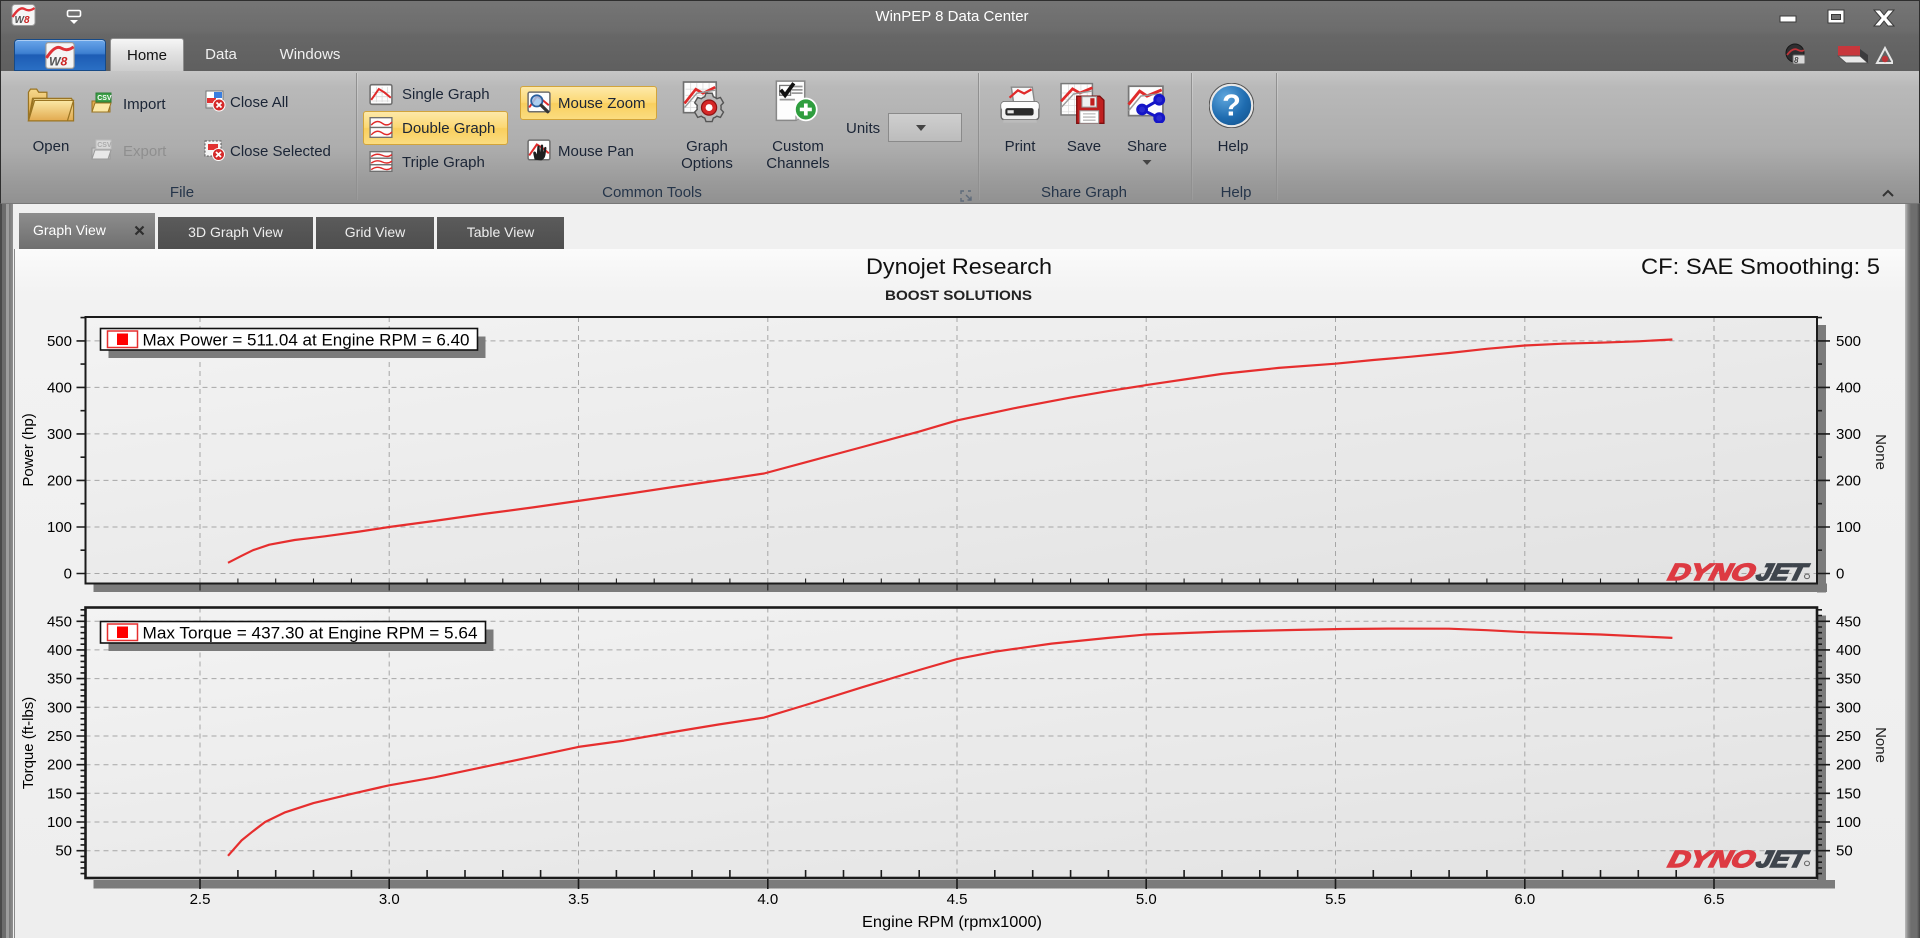 This screenshot has height=938, width=1920. I want to click on svg-text: 4.5, so click(957, 899).